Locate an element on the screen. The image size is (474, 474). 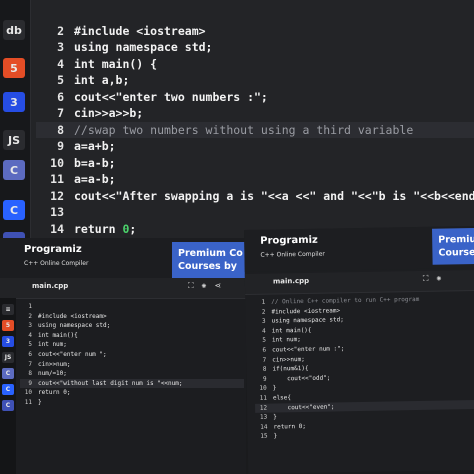
mini-database-icon: ≡ is located at coordinates (8, 309).